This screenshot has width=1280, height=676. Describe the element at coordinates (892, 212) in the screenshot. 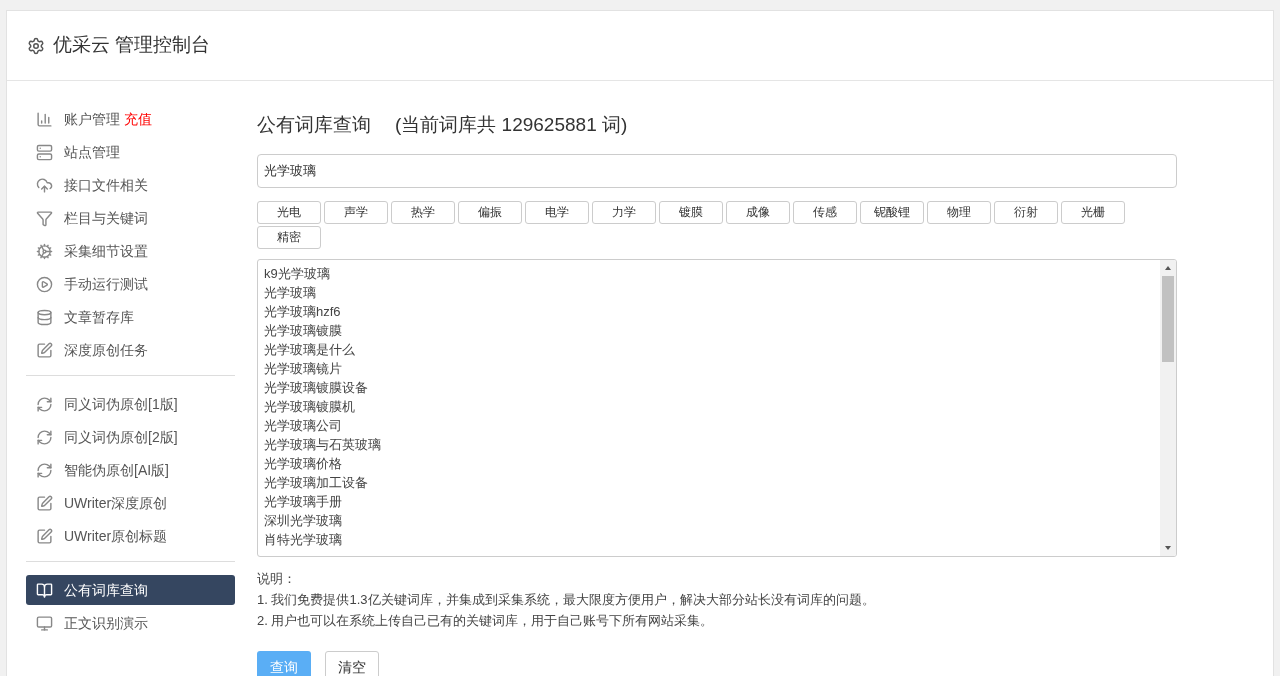

I see `tag-button: 铌酸锂` at that location.